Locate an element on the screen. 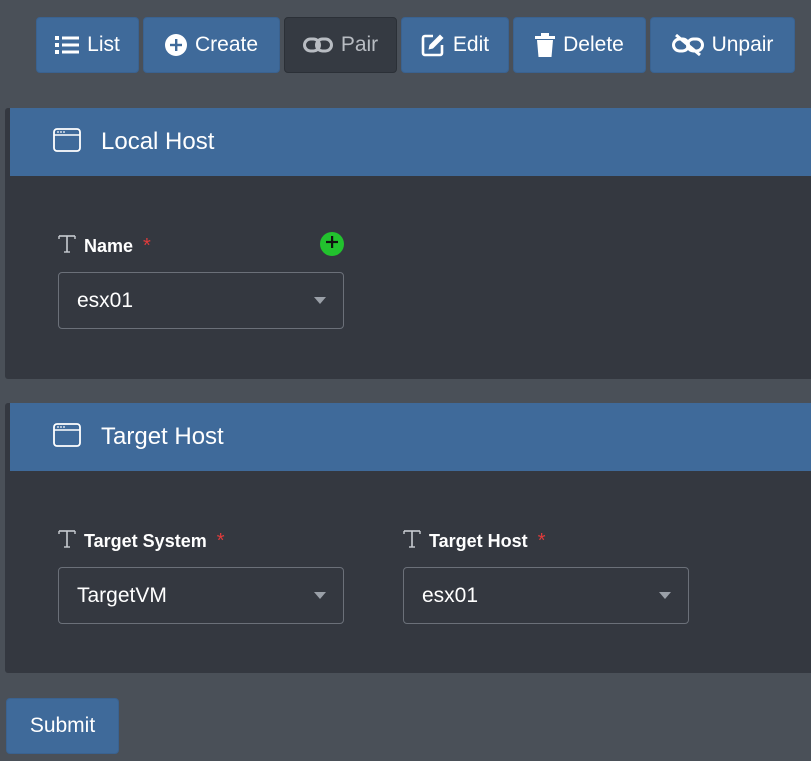  target-host-label-text: Target Host is located at coordinates (478, 540).